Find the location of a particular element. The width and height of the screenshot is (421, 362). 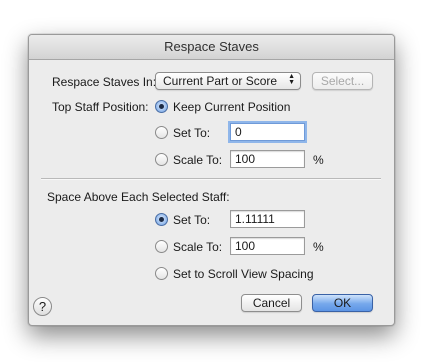

space-percent-label: % is located at coordinates (318, 247).